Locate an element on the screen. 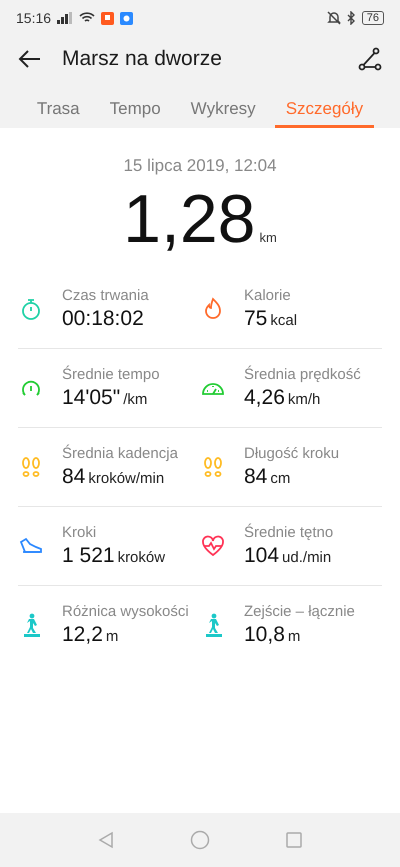  stat-value: 1 521 is located at coordinates (88, 556).